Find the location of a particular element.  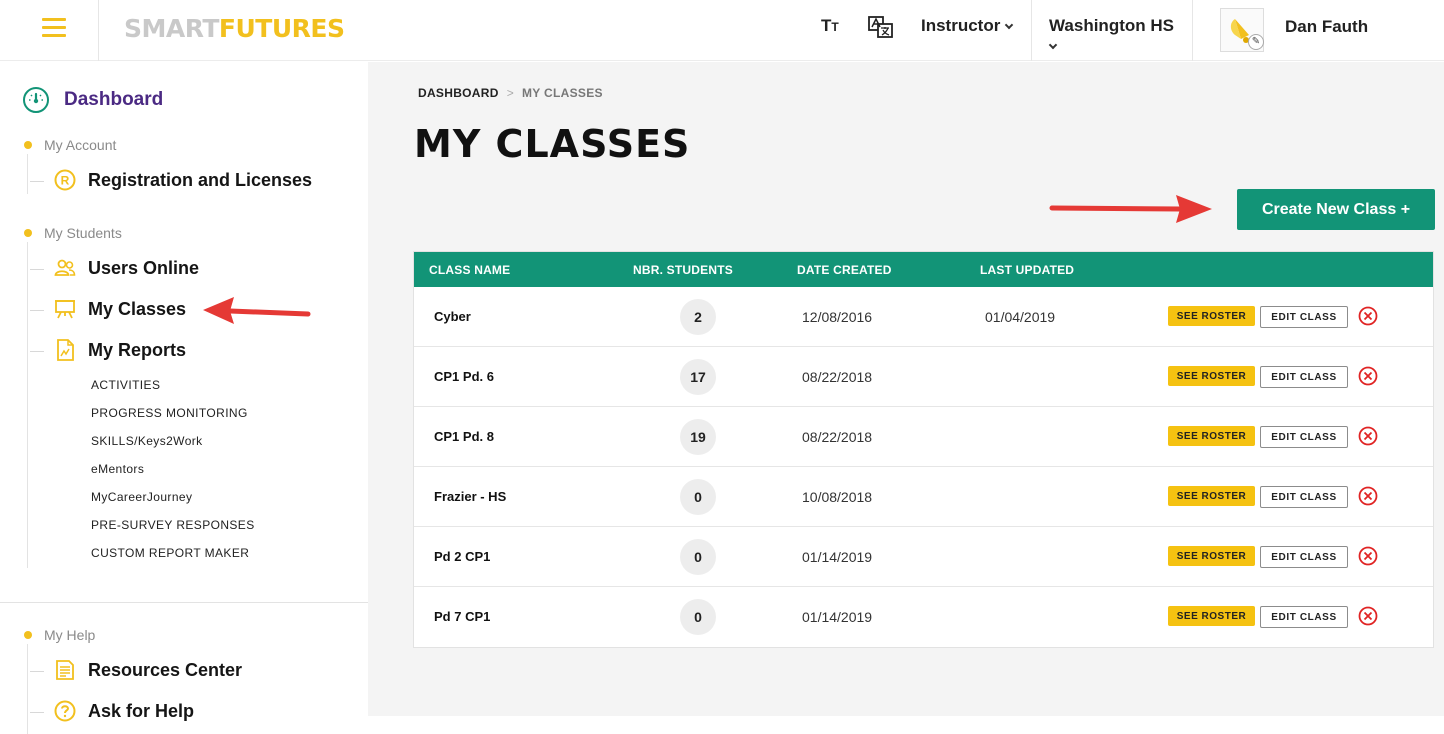

date-created: 10/08/2018 is located at coordinates (837, 497).